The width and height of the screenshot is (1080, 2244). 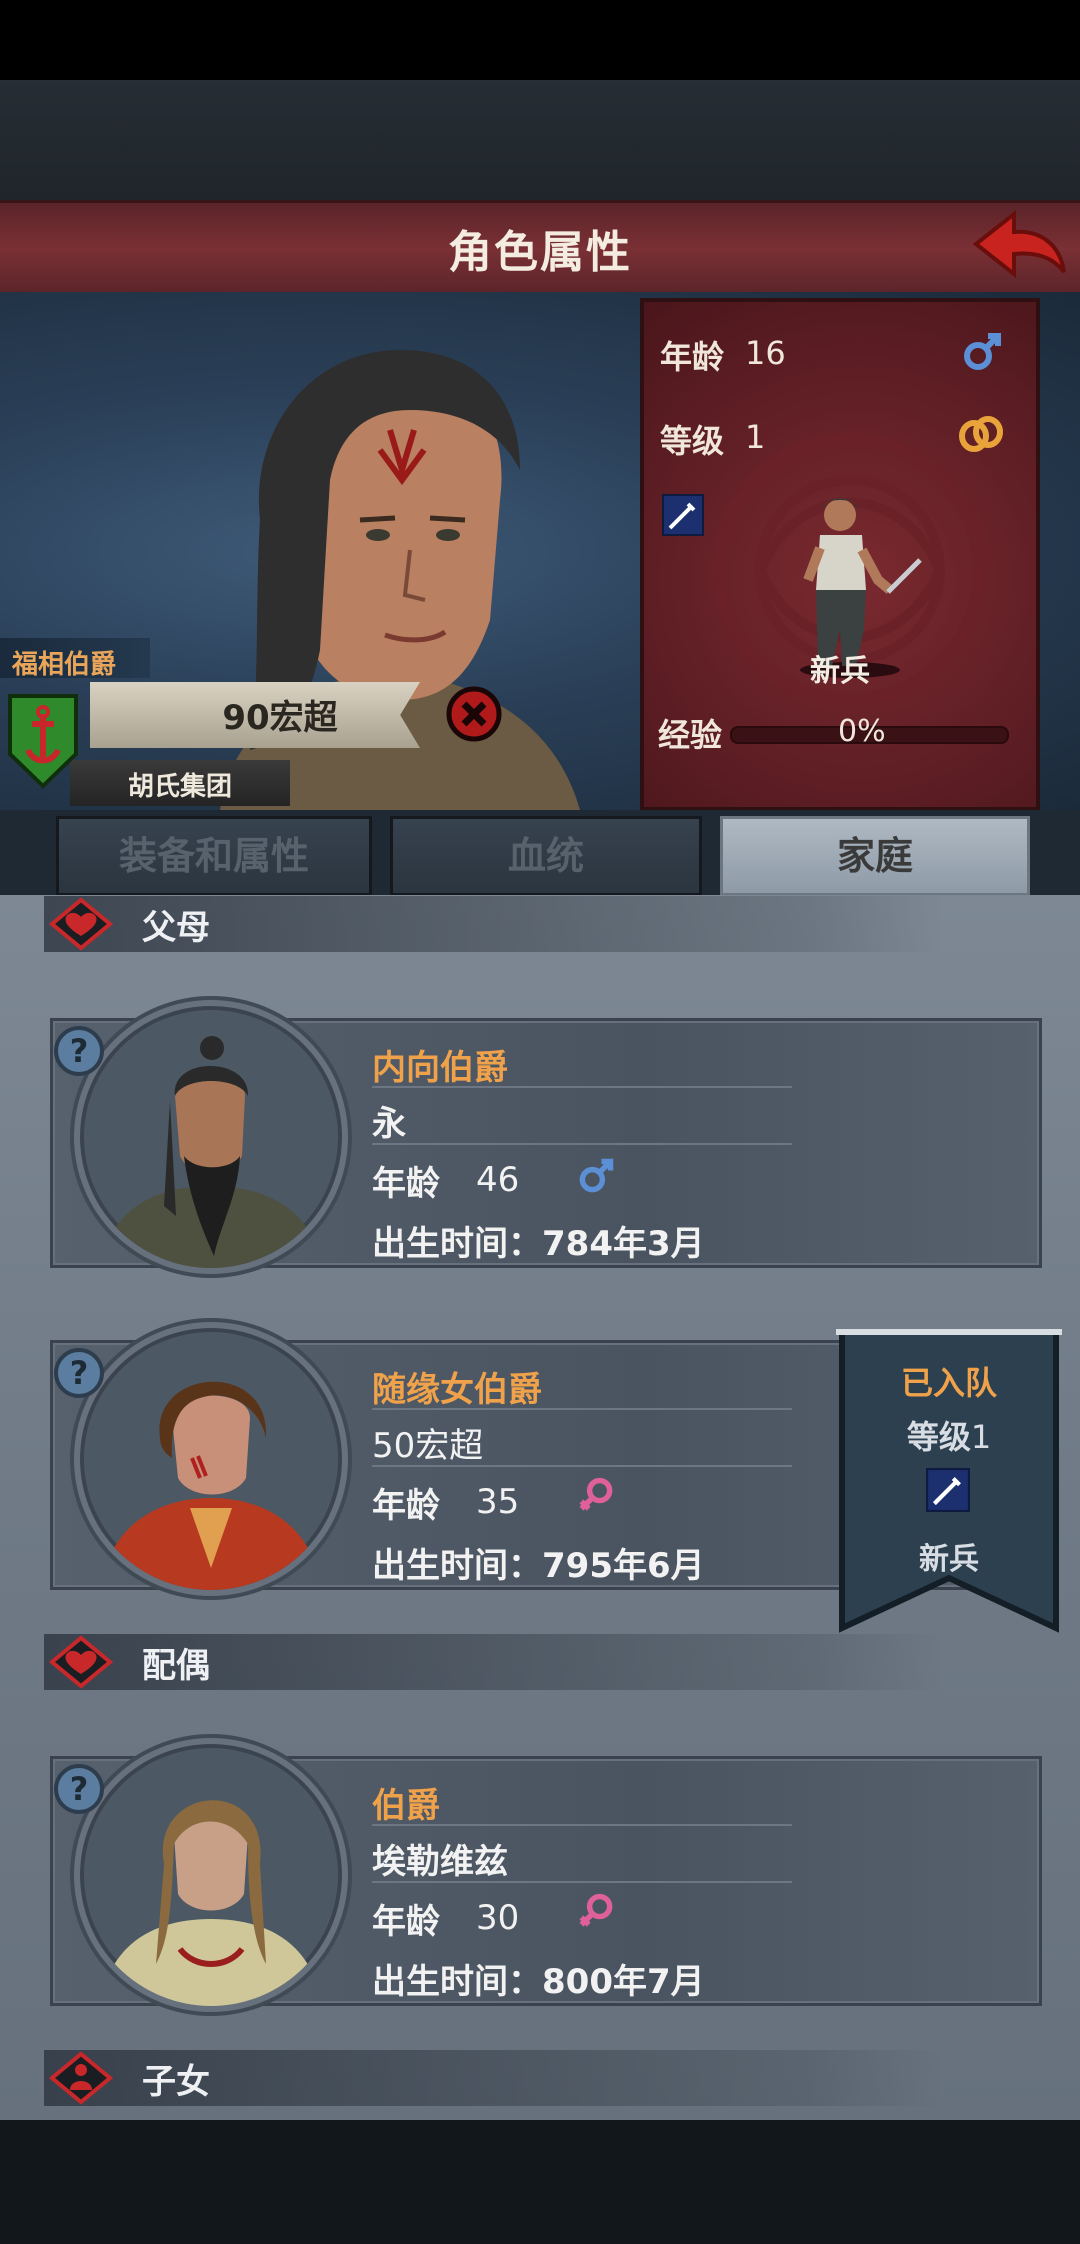 I want to click on top-band, so click(x=540, y=140).